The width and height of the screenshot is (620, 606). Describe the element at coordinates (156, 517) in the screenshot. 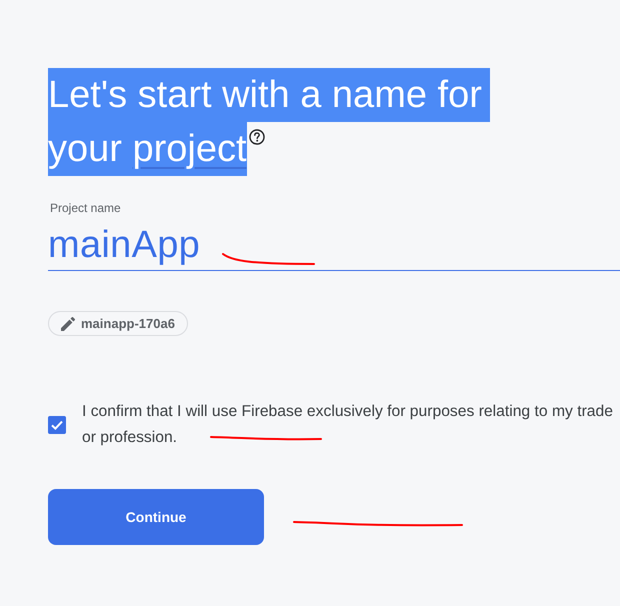

I see `continue-button: Continue` at that location.